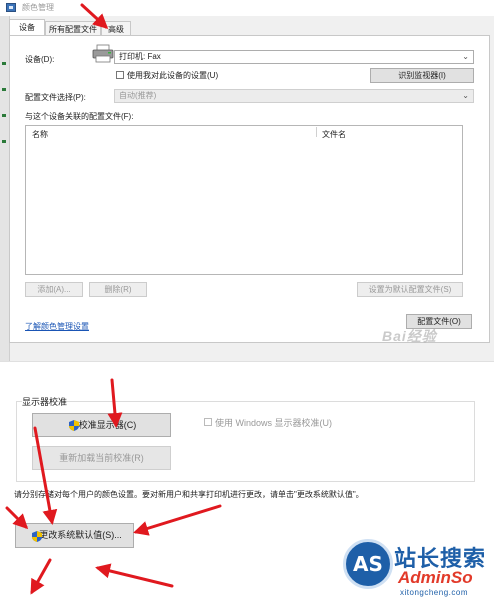  I want to click on arrow-down-left-icon, so click(41, 576).